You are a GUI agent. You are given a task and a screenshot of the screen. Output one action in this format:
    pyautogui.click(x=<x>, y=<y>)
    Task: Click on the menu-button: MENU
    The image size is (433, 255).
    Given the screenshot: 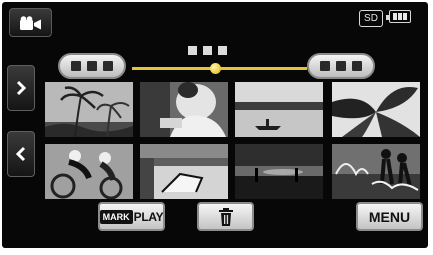 What is the action you would take?
    pyautogui.click(x=389, y=216)
    